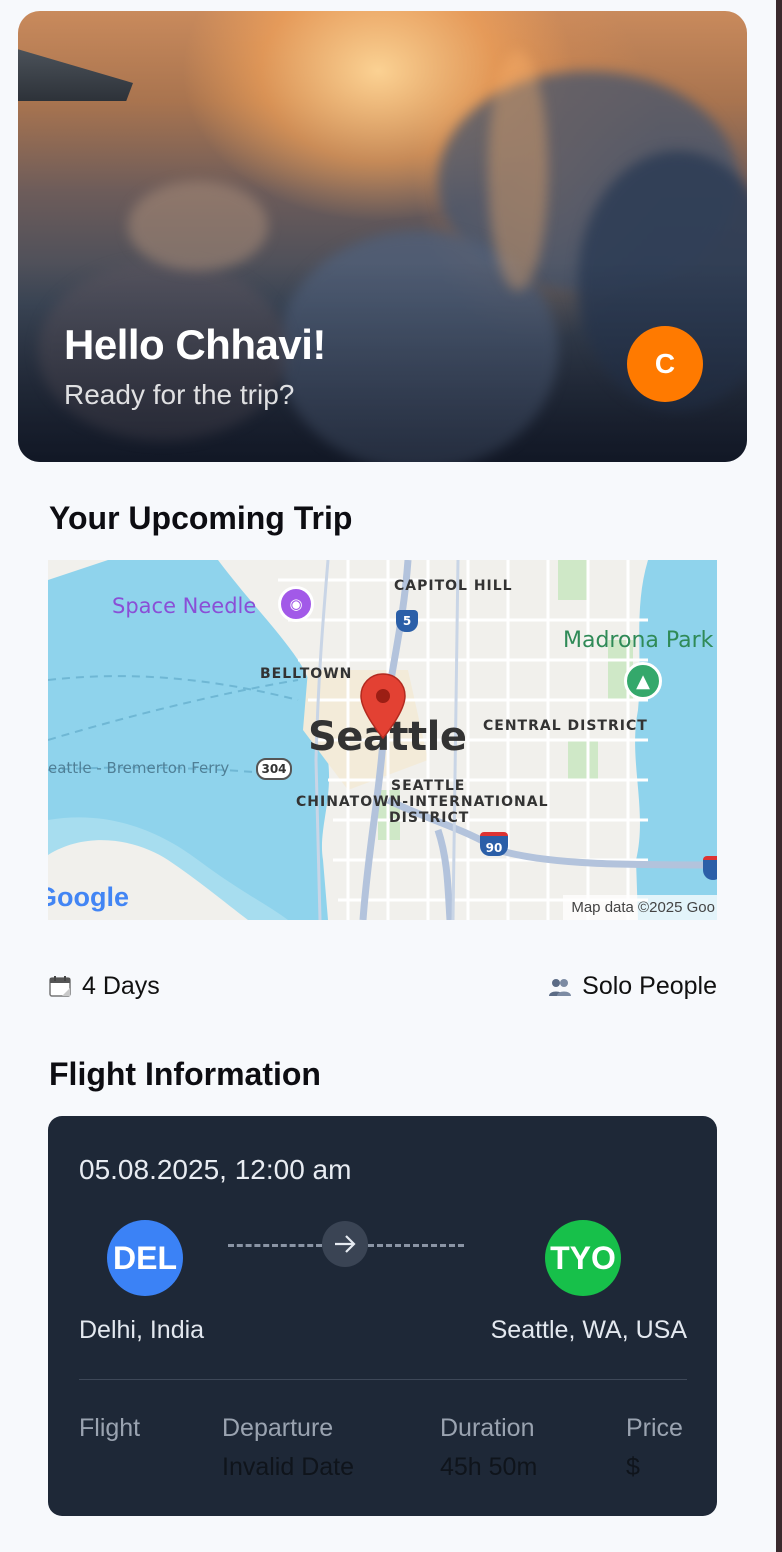  I want to click on route-5-shield-icon: 5, so click(407, 621).